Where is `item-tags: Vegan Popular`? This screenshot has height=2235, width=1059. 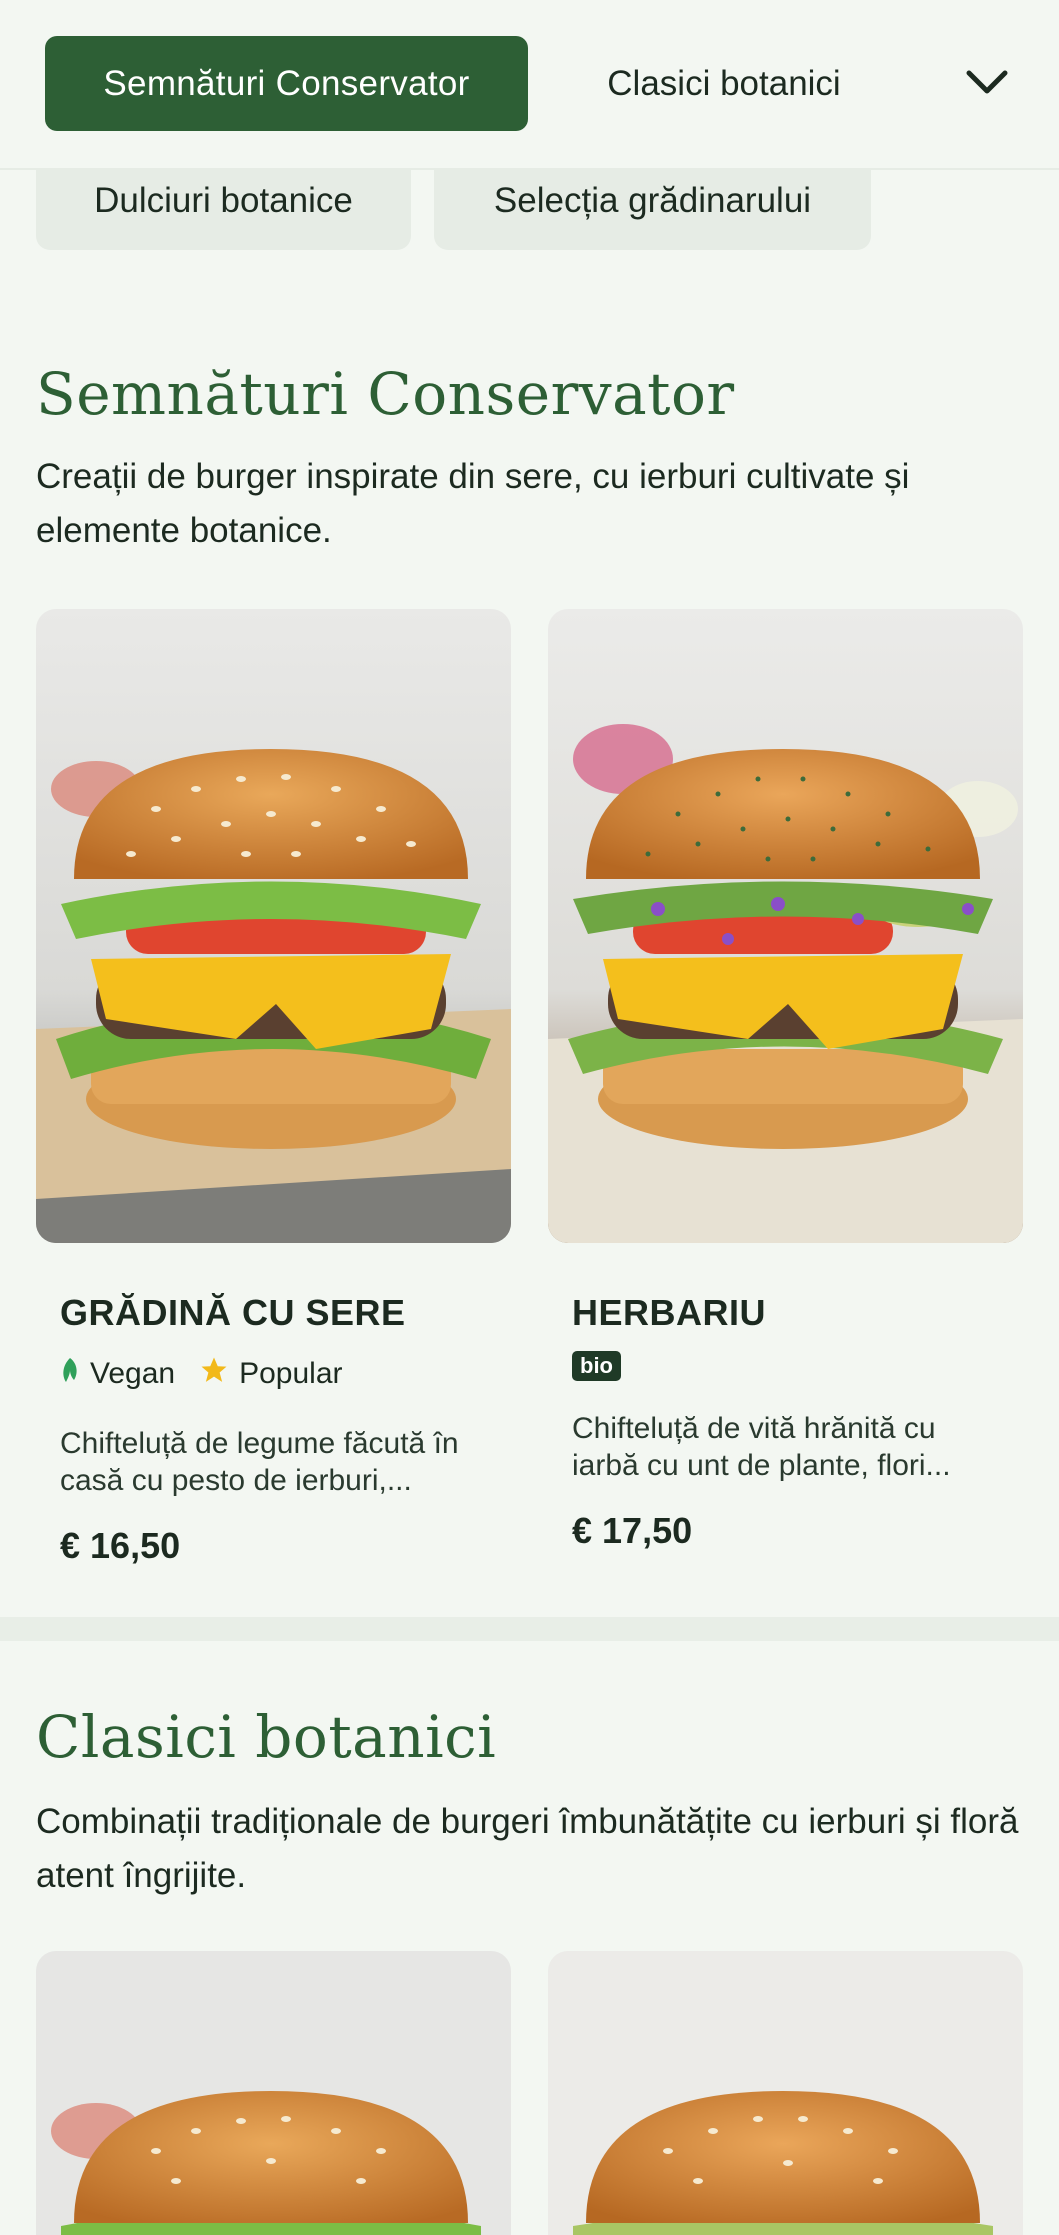
item-tags: Vegan Popular is located at coordinates (208, 1374).